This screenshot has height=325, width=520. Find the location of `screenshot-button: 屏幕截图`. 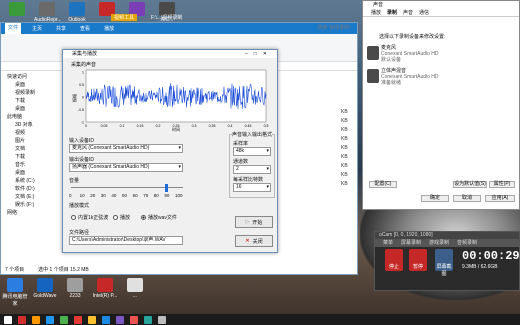

screenshot-button: 屏幕截图 is located at coordinates (444, 263).